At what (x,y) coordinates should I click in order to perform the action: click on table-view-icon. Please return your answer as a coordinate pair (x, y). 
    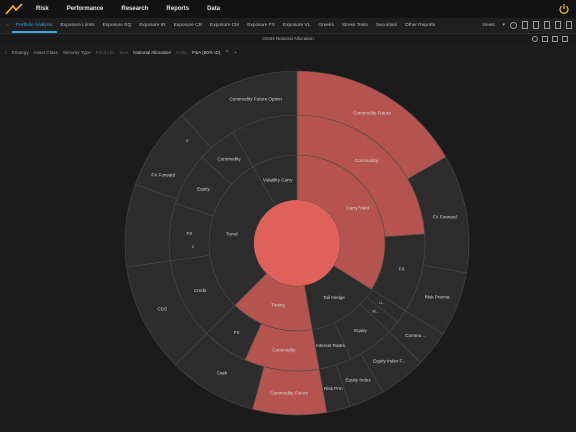
    Looking at the image, I should click on (555, 39).